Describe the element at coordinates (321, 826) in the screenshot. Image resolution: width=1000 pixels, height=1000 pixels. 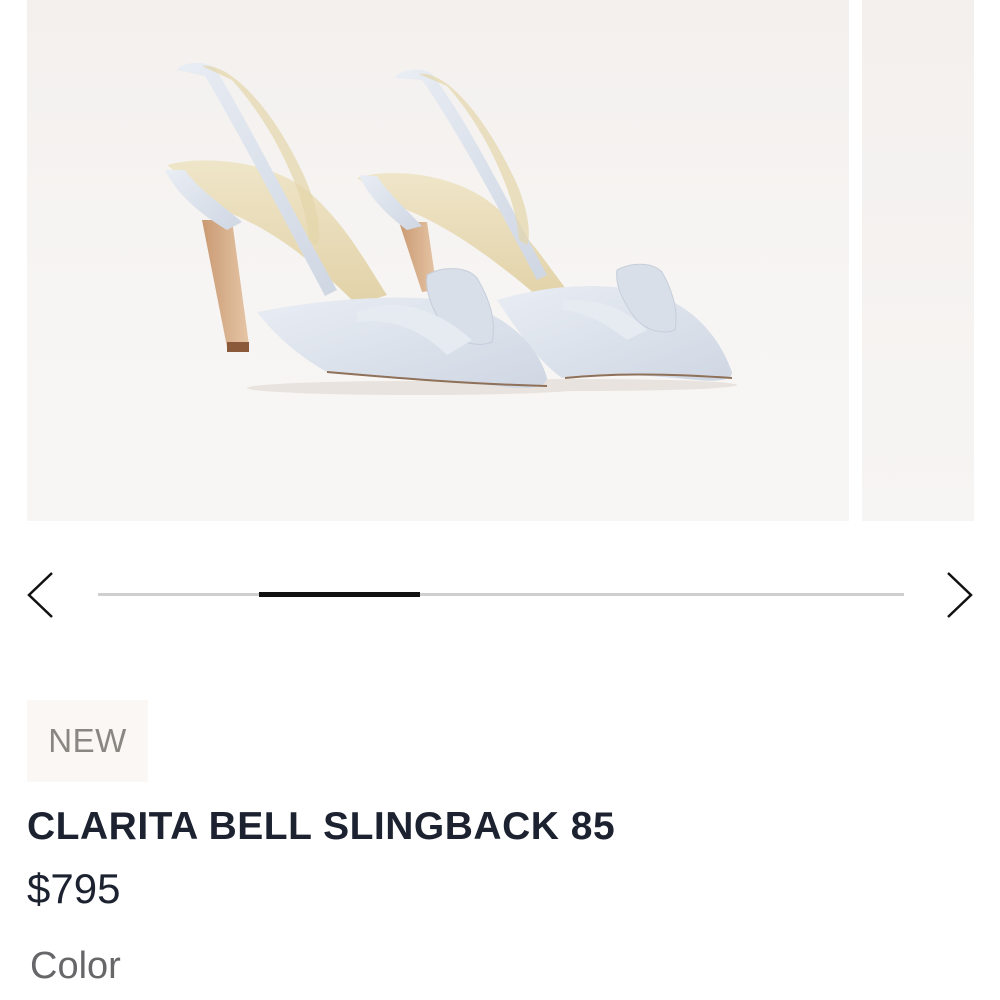
I see `product-title: CLARITA BELL SLINGBACK 85` at that location.